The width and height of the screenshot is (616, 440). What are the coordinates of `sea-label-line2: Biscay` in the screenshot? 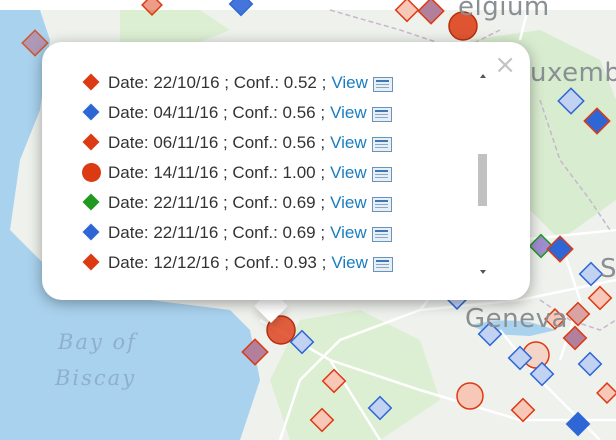 It's located at (96, 378).